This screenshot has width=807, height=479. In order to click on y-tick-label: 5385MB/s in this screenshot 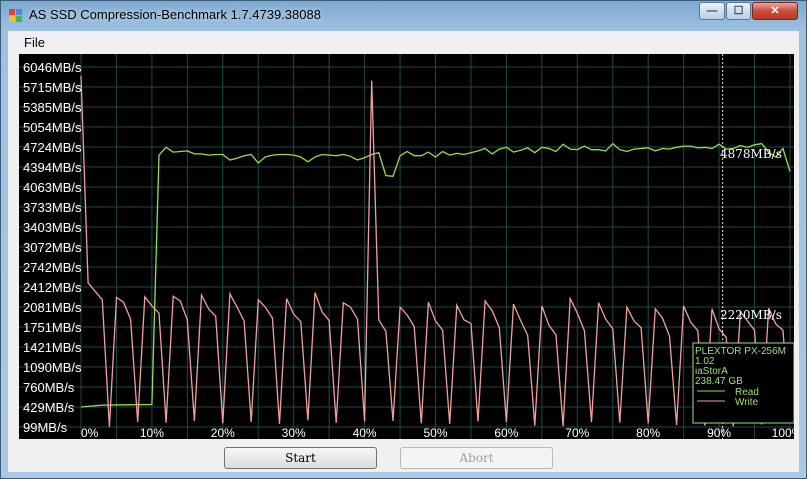, I will do `click(52, 107)`.